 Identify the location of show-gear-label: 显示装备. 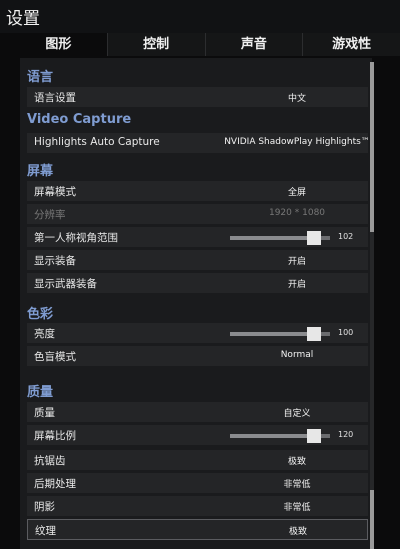
(55, 261).